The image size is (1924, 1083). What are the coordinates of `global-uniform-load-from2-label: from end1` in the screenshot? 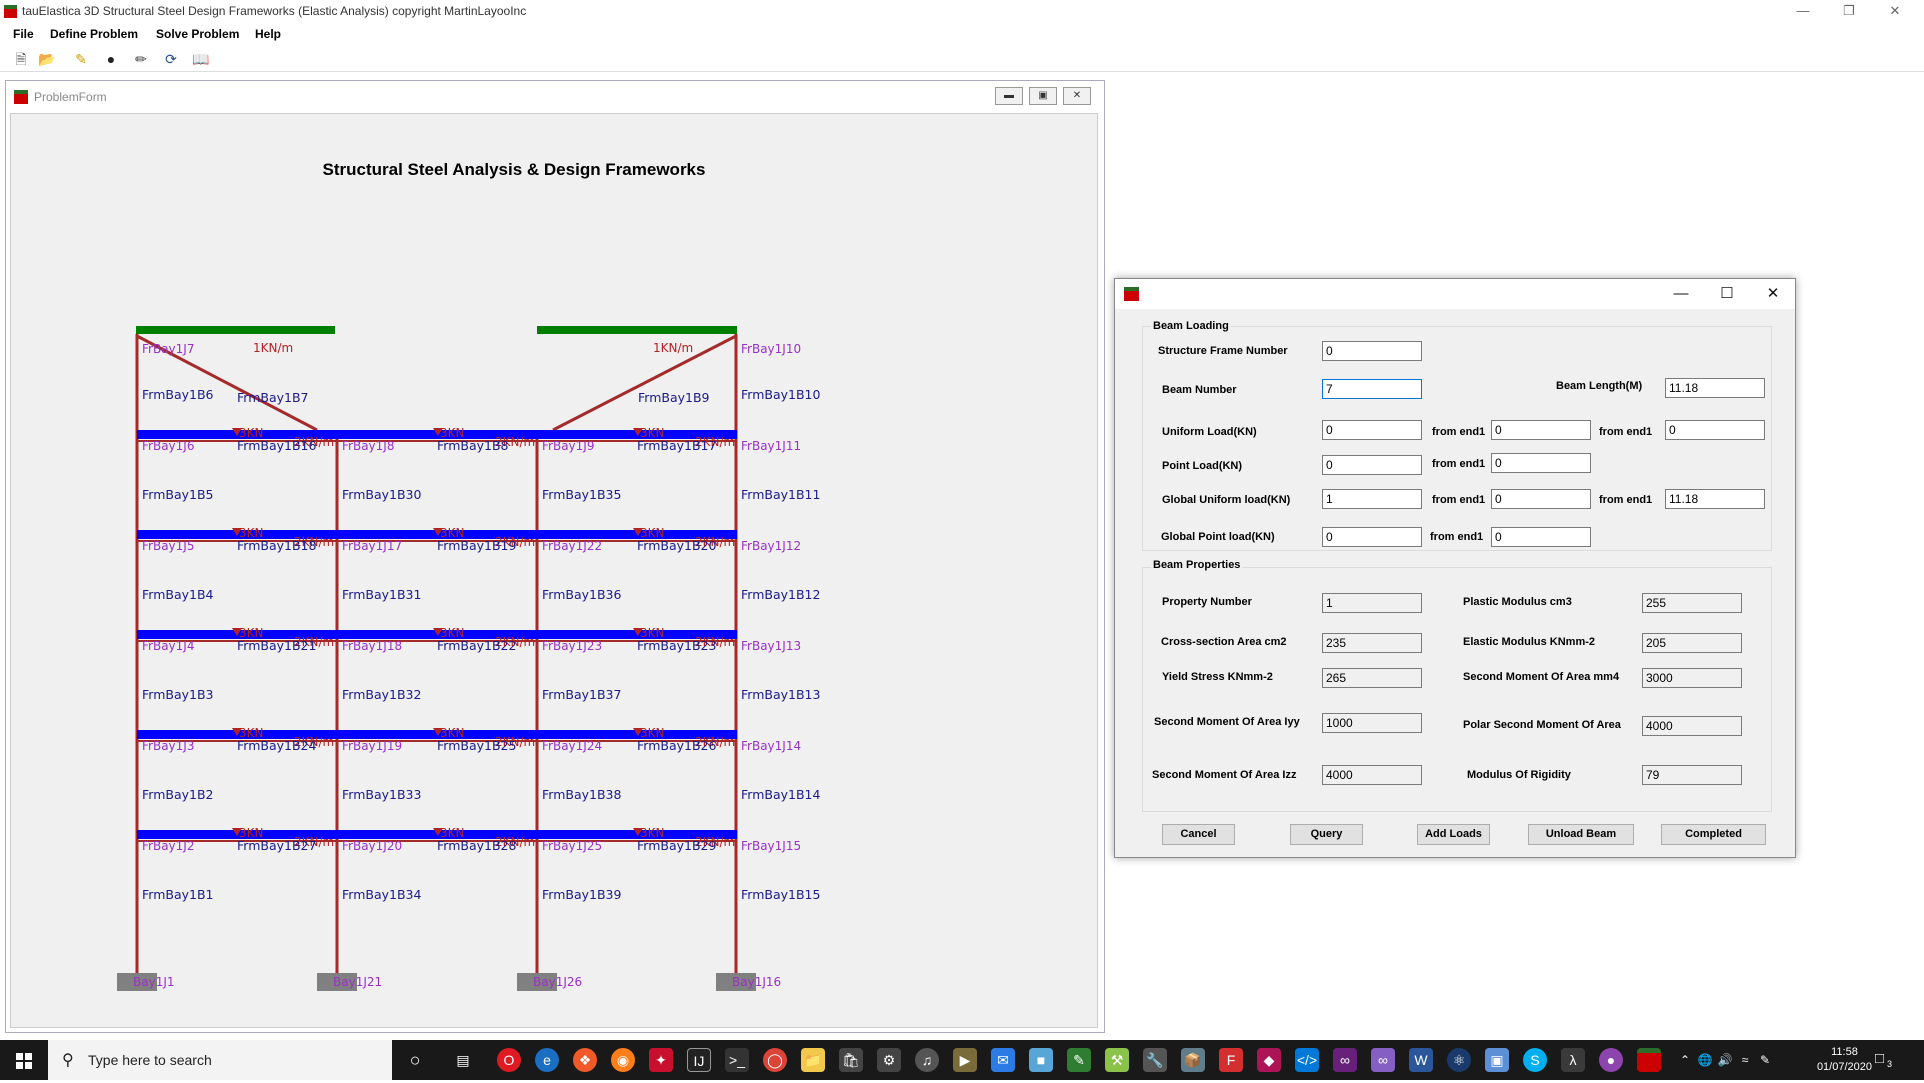 It's located at (1626, 500).